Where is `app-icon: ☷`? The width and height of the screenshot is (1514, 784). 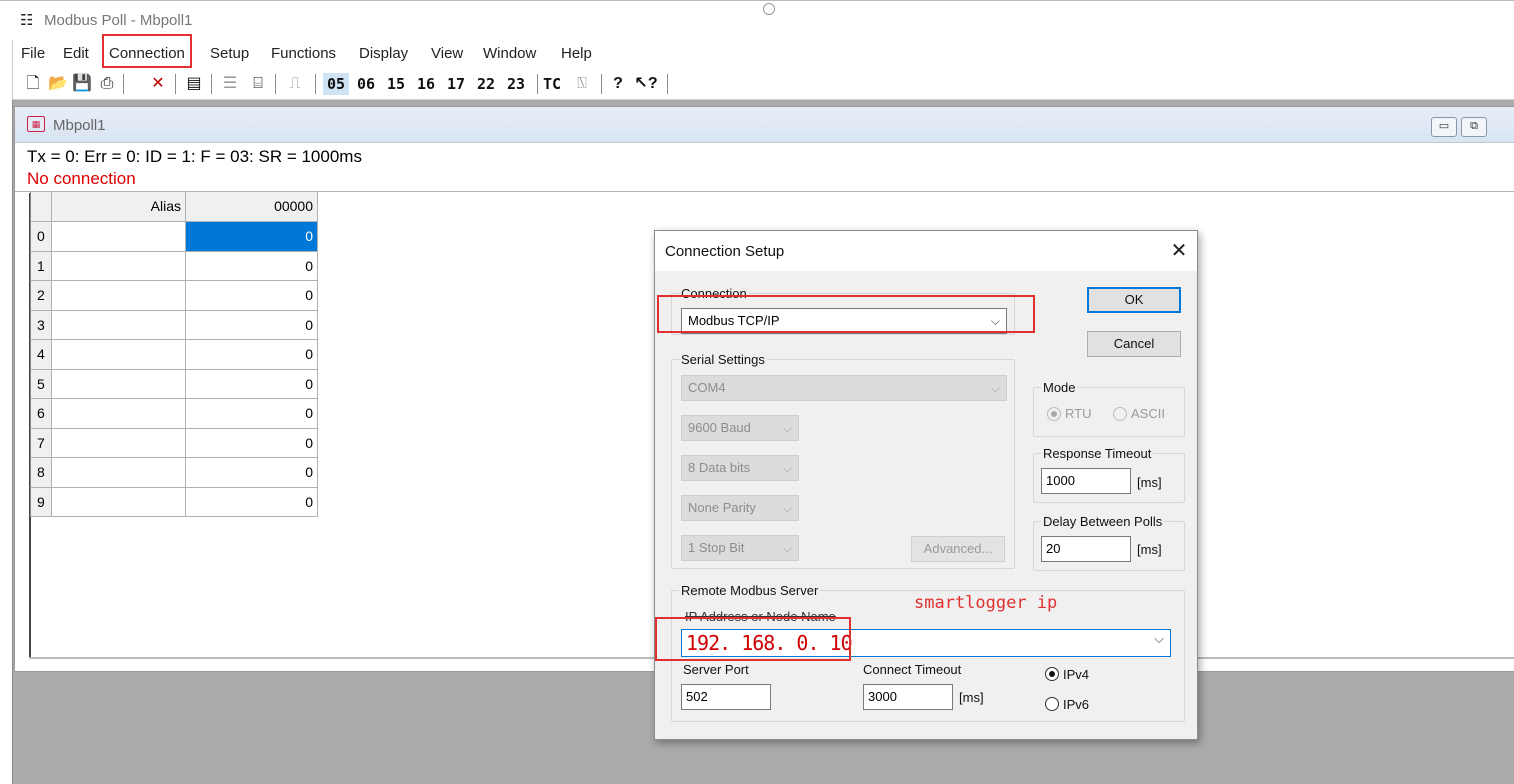
app-icon: ☷ is located at coordinates (27, 20).